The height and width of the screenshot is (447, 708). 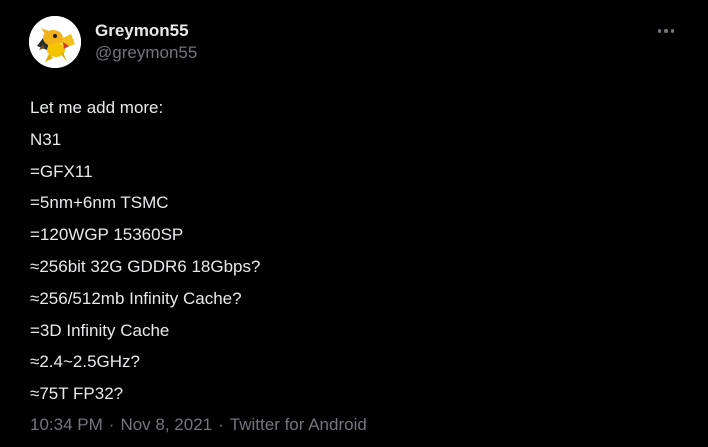 I want to click on tweet-line: ≈75T FP32?, so click(x=77, y=394).